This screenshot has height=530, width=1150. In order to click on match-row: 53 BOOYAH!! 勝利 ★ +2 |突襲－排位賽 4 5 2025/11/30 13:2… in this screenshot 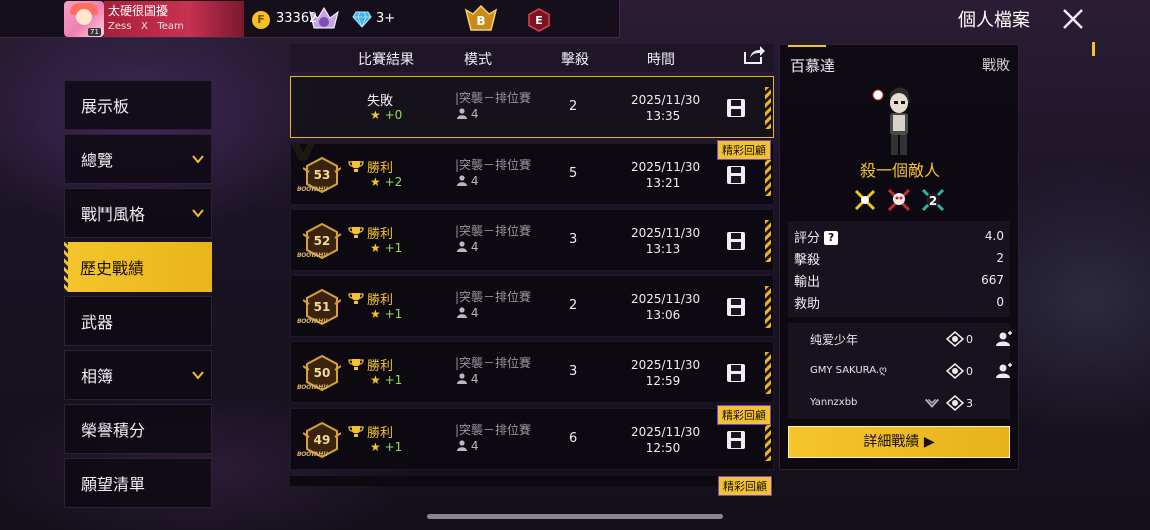, I will do `click(532, 172)`.